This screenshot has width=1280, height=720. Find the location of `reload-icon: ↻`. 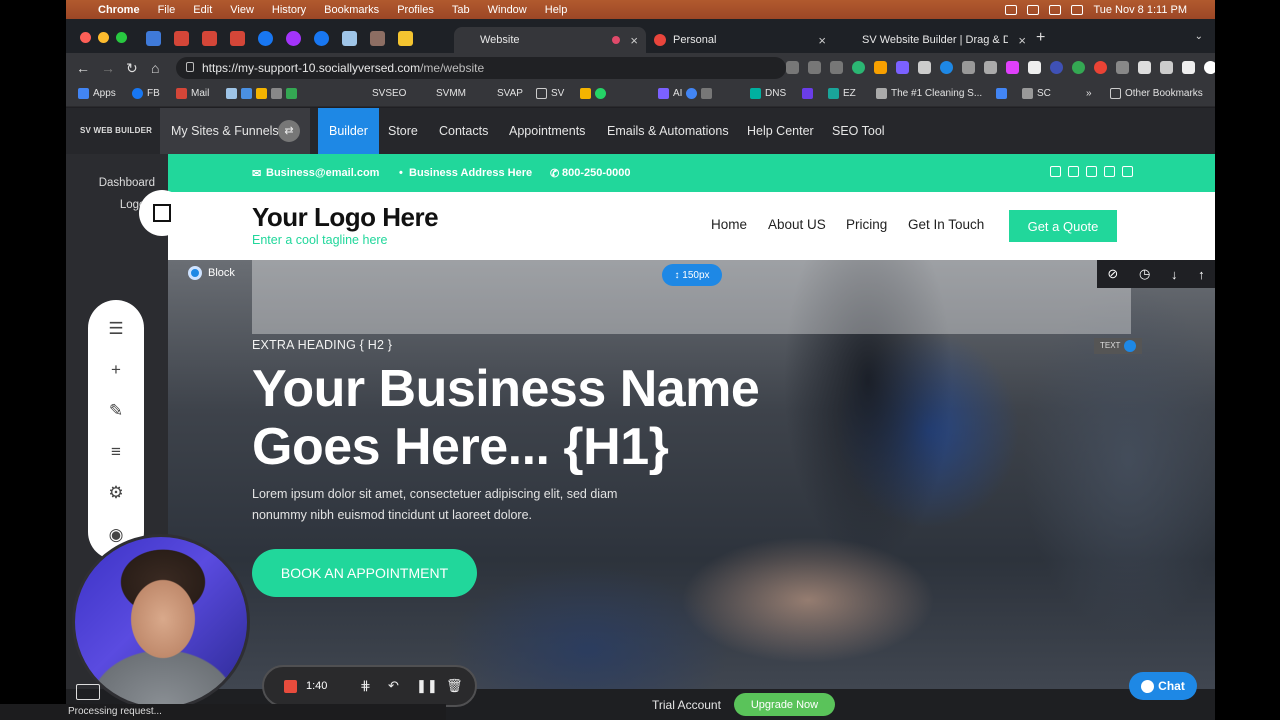

reload-icon: ↻ is located at coordinates (132, 68).